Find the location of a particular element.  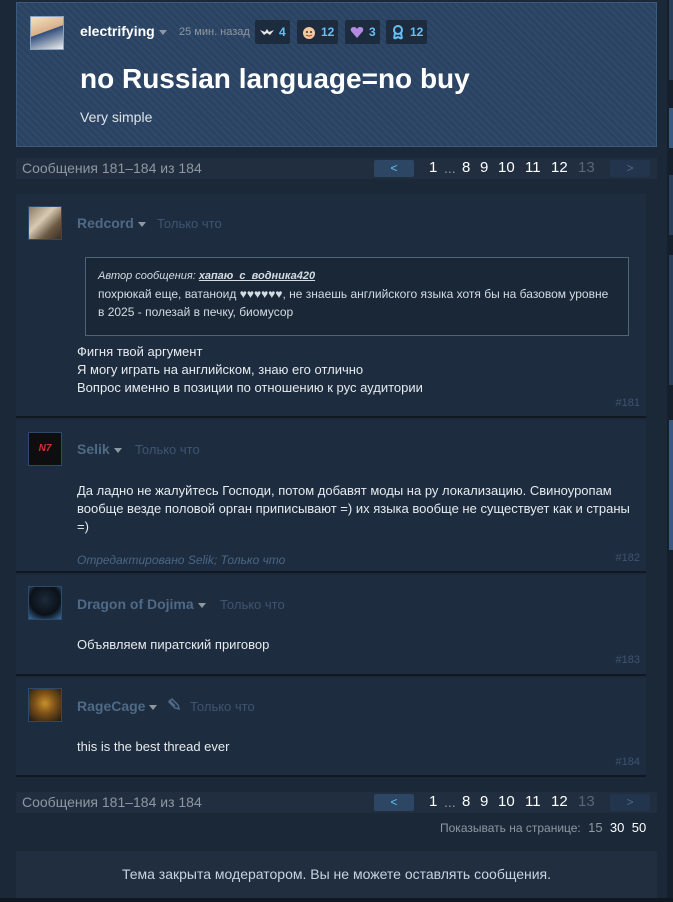

comment-line: =) is located at coordinates (83, 526).